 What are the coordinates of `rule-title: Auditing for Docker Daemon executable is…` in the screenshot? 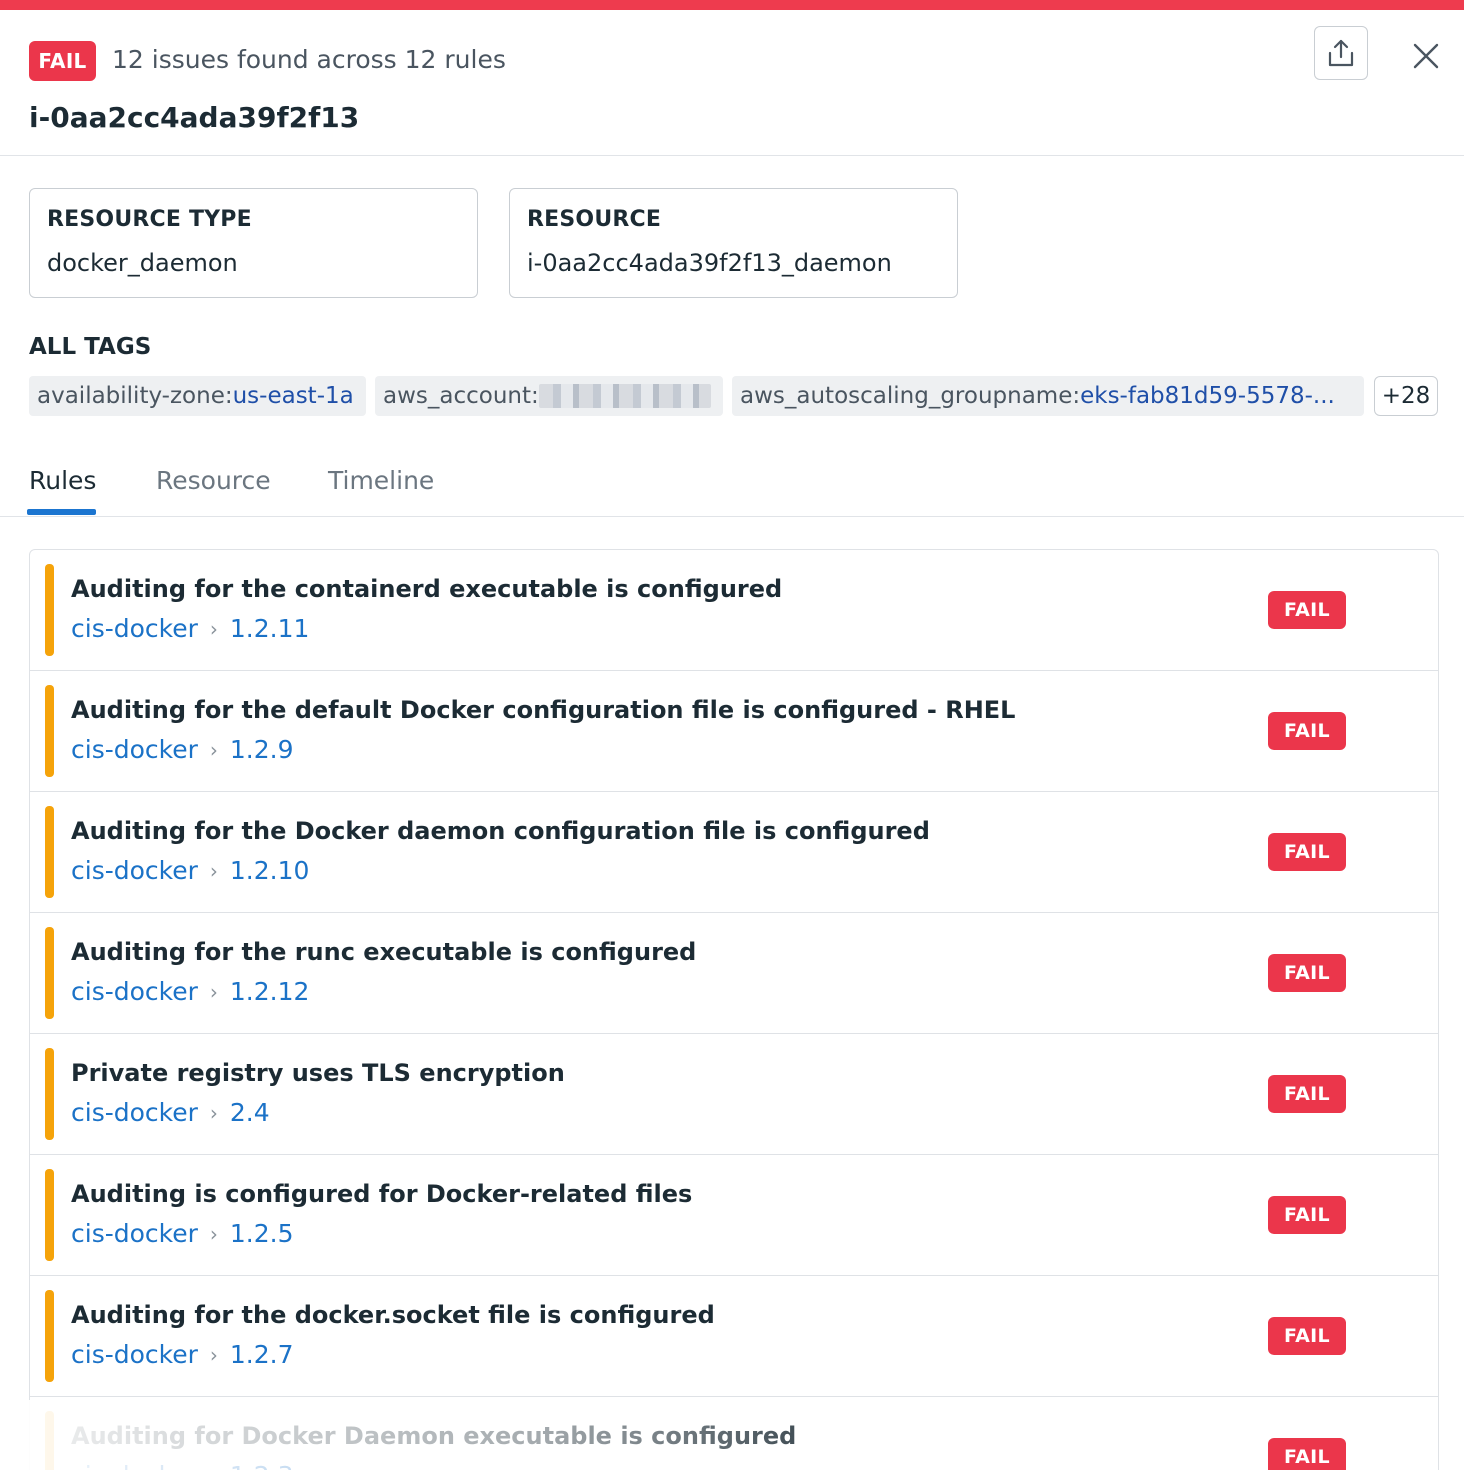 It's located at (433, 1436).